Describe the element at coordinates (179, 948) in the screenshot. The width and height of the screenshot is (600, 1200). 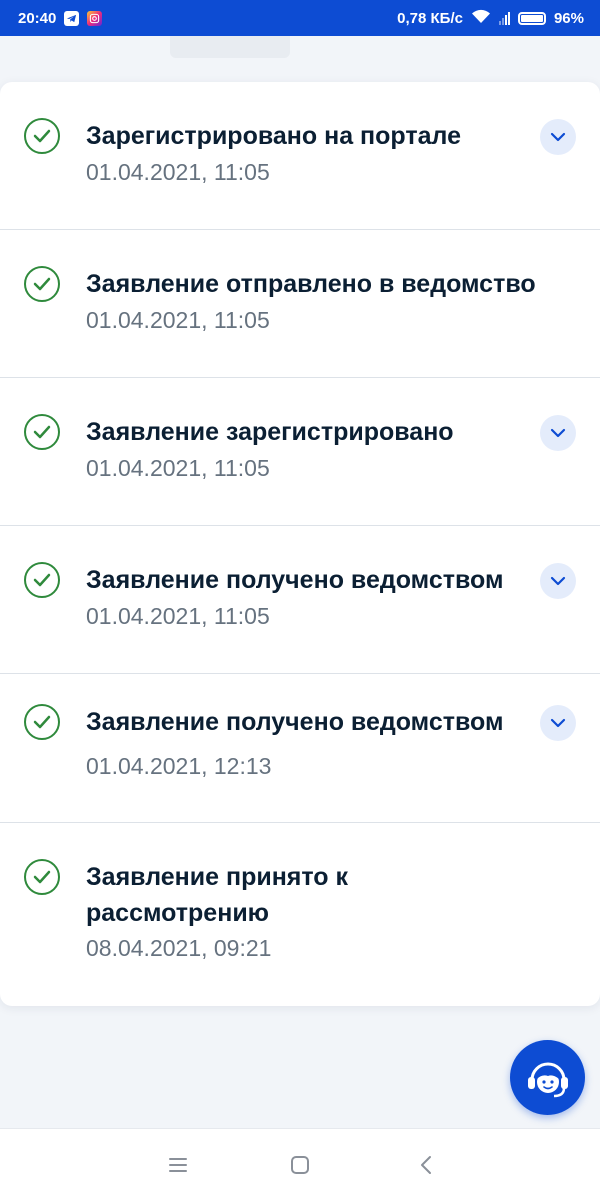
I see `step-date: 08.04.2021, 09:21` at that location.